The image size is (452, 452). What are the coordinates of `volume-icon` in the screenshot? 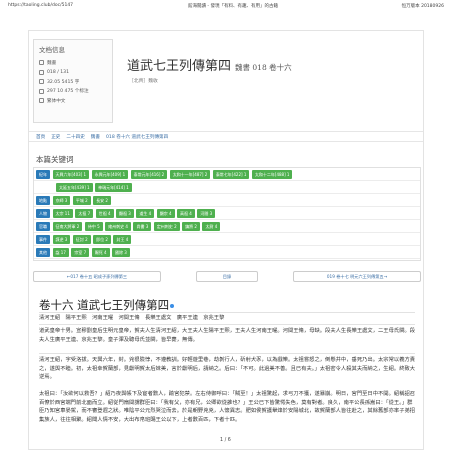 It's located at (41, 72).